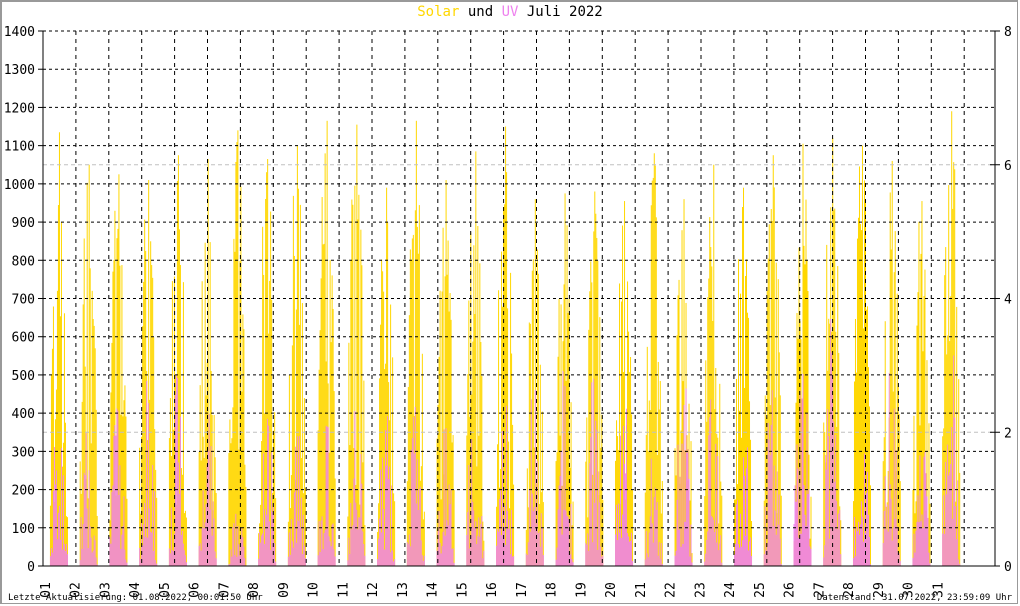 Image resolution: width=1020 pixels, height=606 pixels. I want to click on y-tick-label-right: 4, so click(1008, 300).